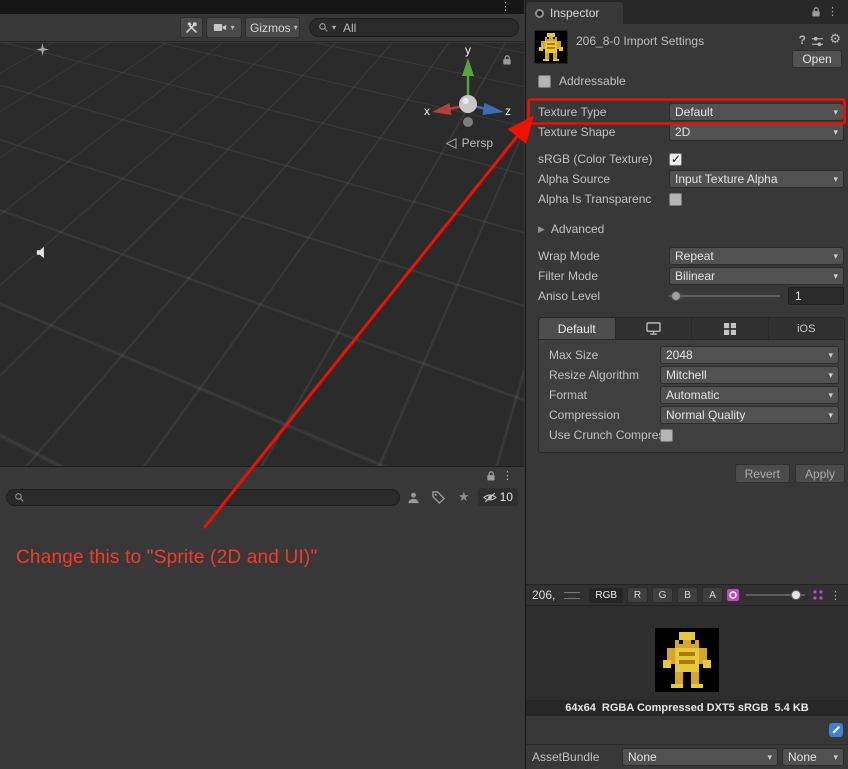  What do you see at coordinates (700, 757) in the screenshot?
I see `assetbundle-dropdown: None ▾` at bounding box center [700, 757].